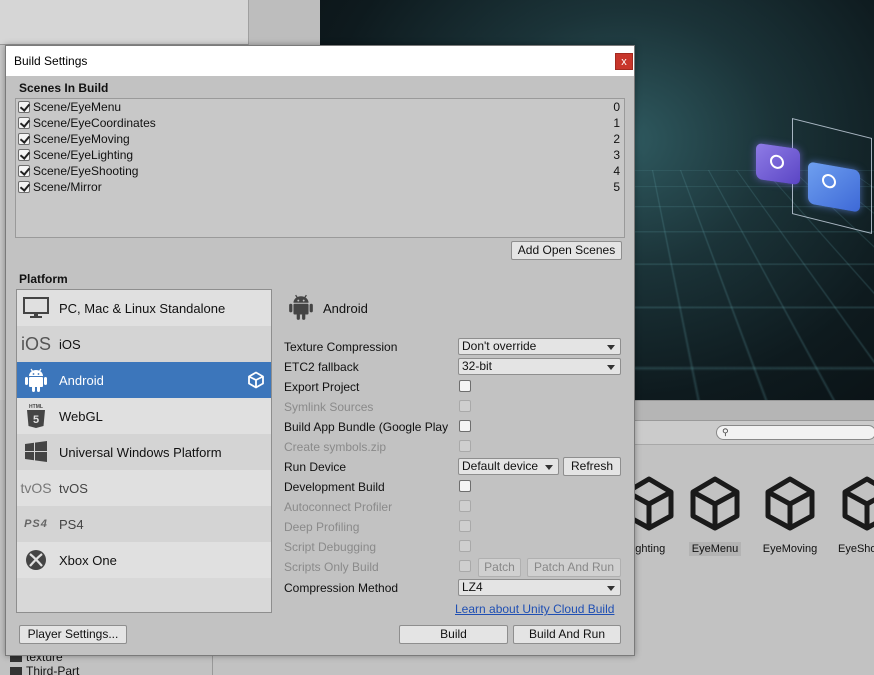  What do you see at coordinates (320, 61) in the screenshot?
I see `window-titlebar: Build Settings x` at bounding box center [320, 61].